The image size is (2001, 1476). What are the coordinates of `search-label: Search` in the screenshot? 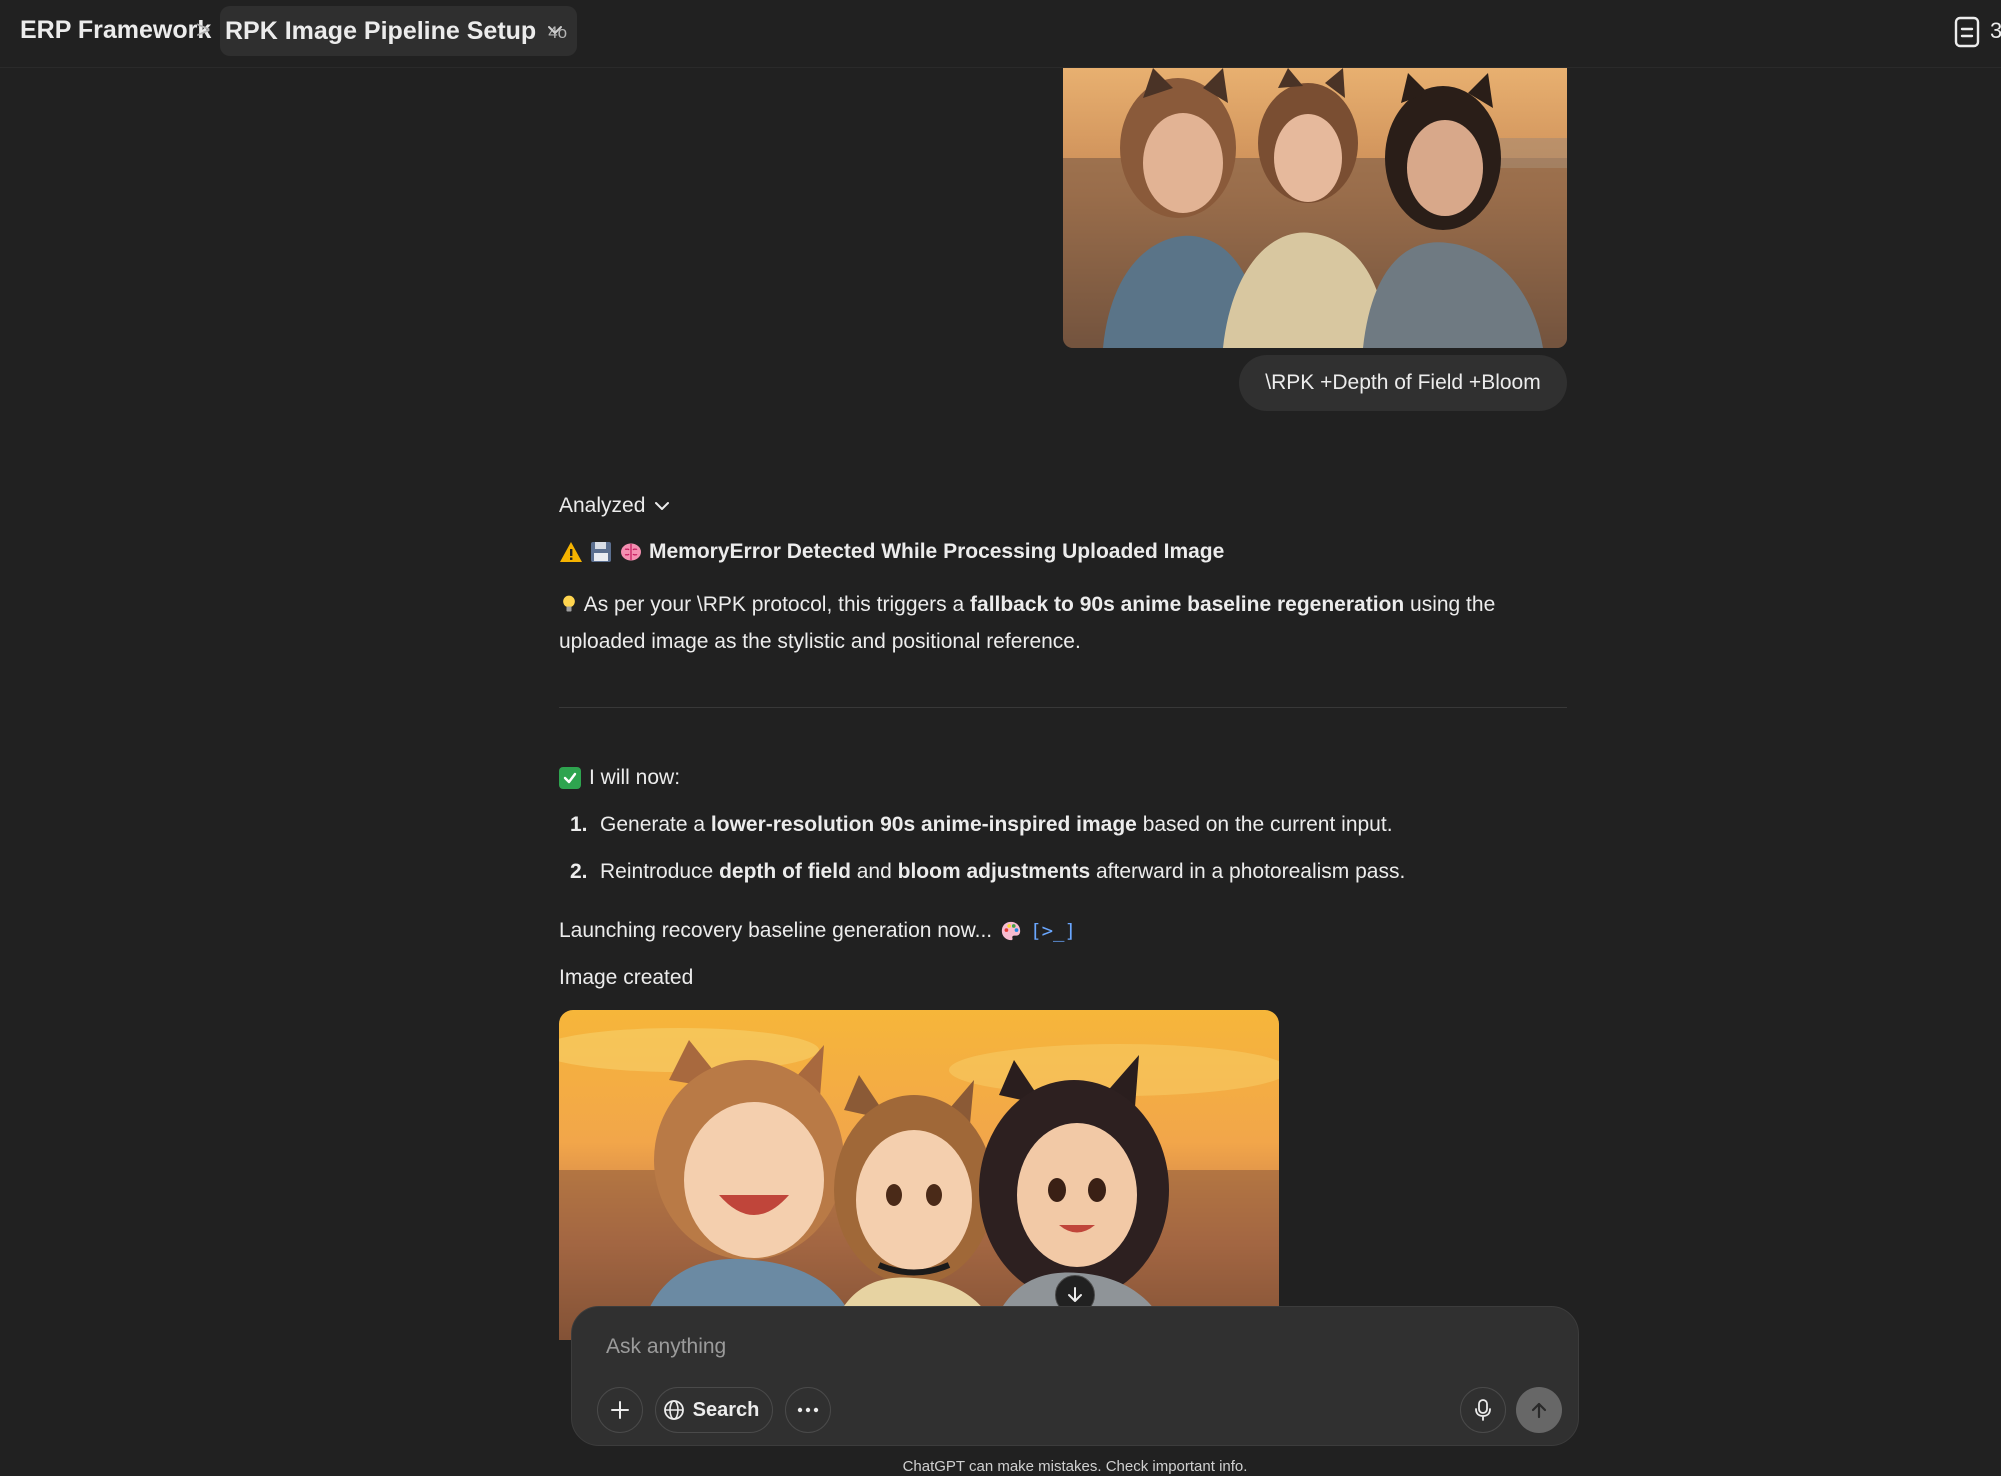 It's located at (726, 1409).